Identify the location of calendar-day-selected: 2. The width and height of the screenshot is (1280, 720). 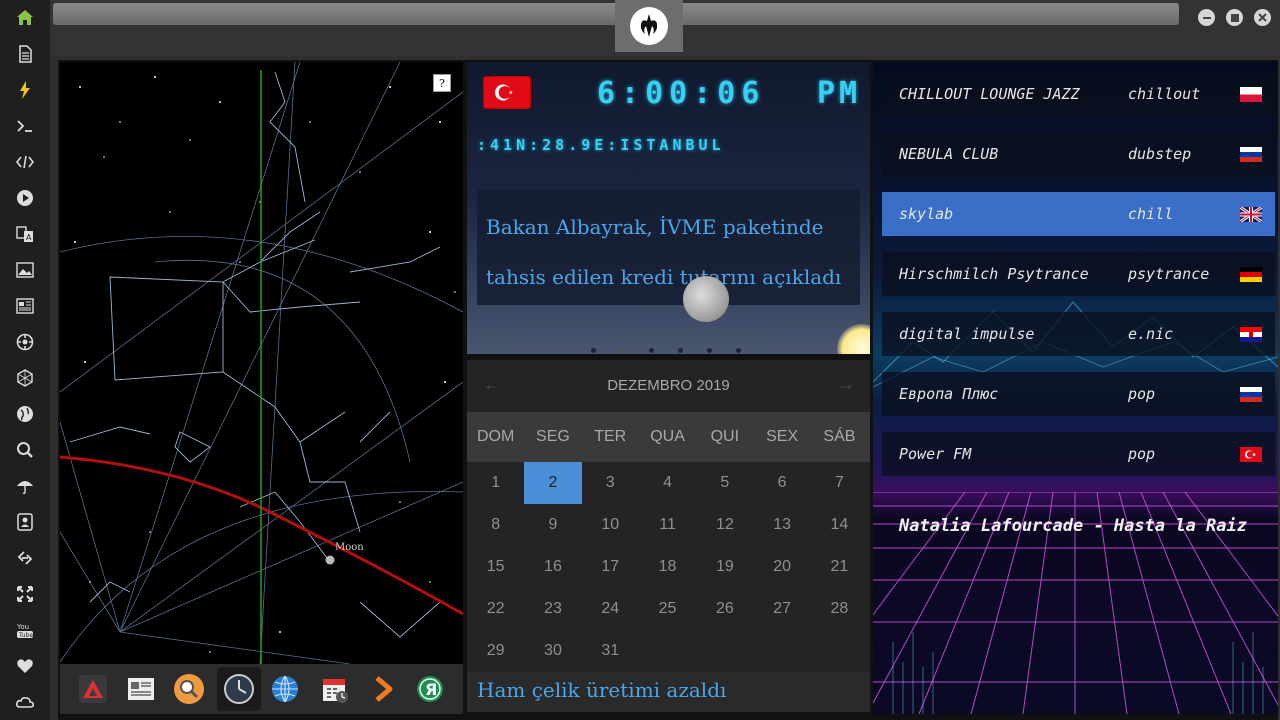
(553, 483).